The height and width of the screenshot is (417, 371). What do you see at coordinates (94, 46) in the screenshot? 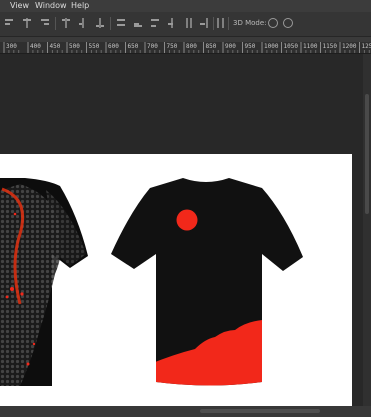
I see `ruler-label: 550` at bounding box center [94, 46].